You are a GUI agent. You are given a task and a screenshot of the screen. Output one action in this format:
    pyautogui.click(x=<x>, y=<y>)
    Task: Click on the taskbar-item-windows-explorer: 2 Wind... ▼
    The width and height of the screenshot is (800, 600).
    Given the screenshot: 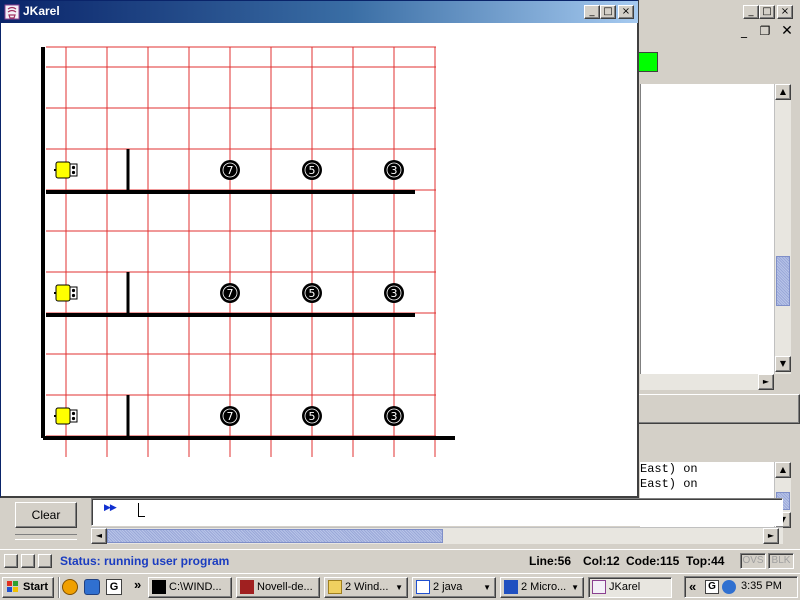 What is the action you would take?
    pyautogui.click(x=366, y=587)
    